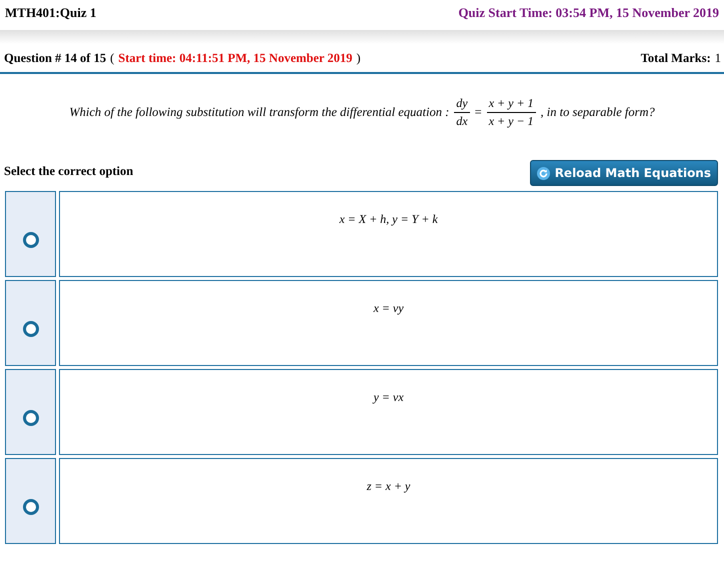 This screenshot has width=724, height=566. What do you see at coordinates (511, 120) in the screenshot?
I see `fraction-denominator: x + y − 1` at bounding box center [511, 120].